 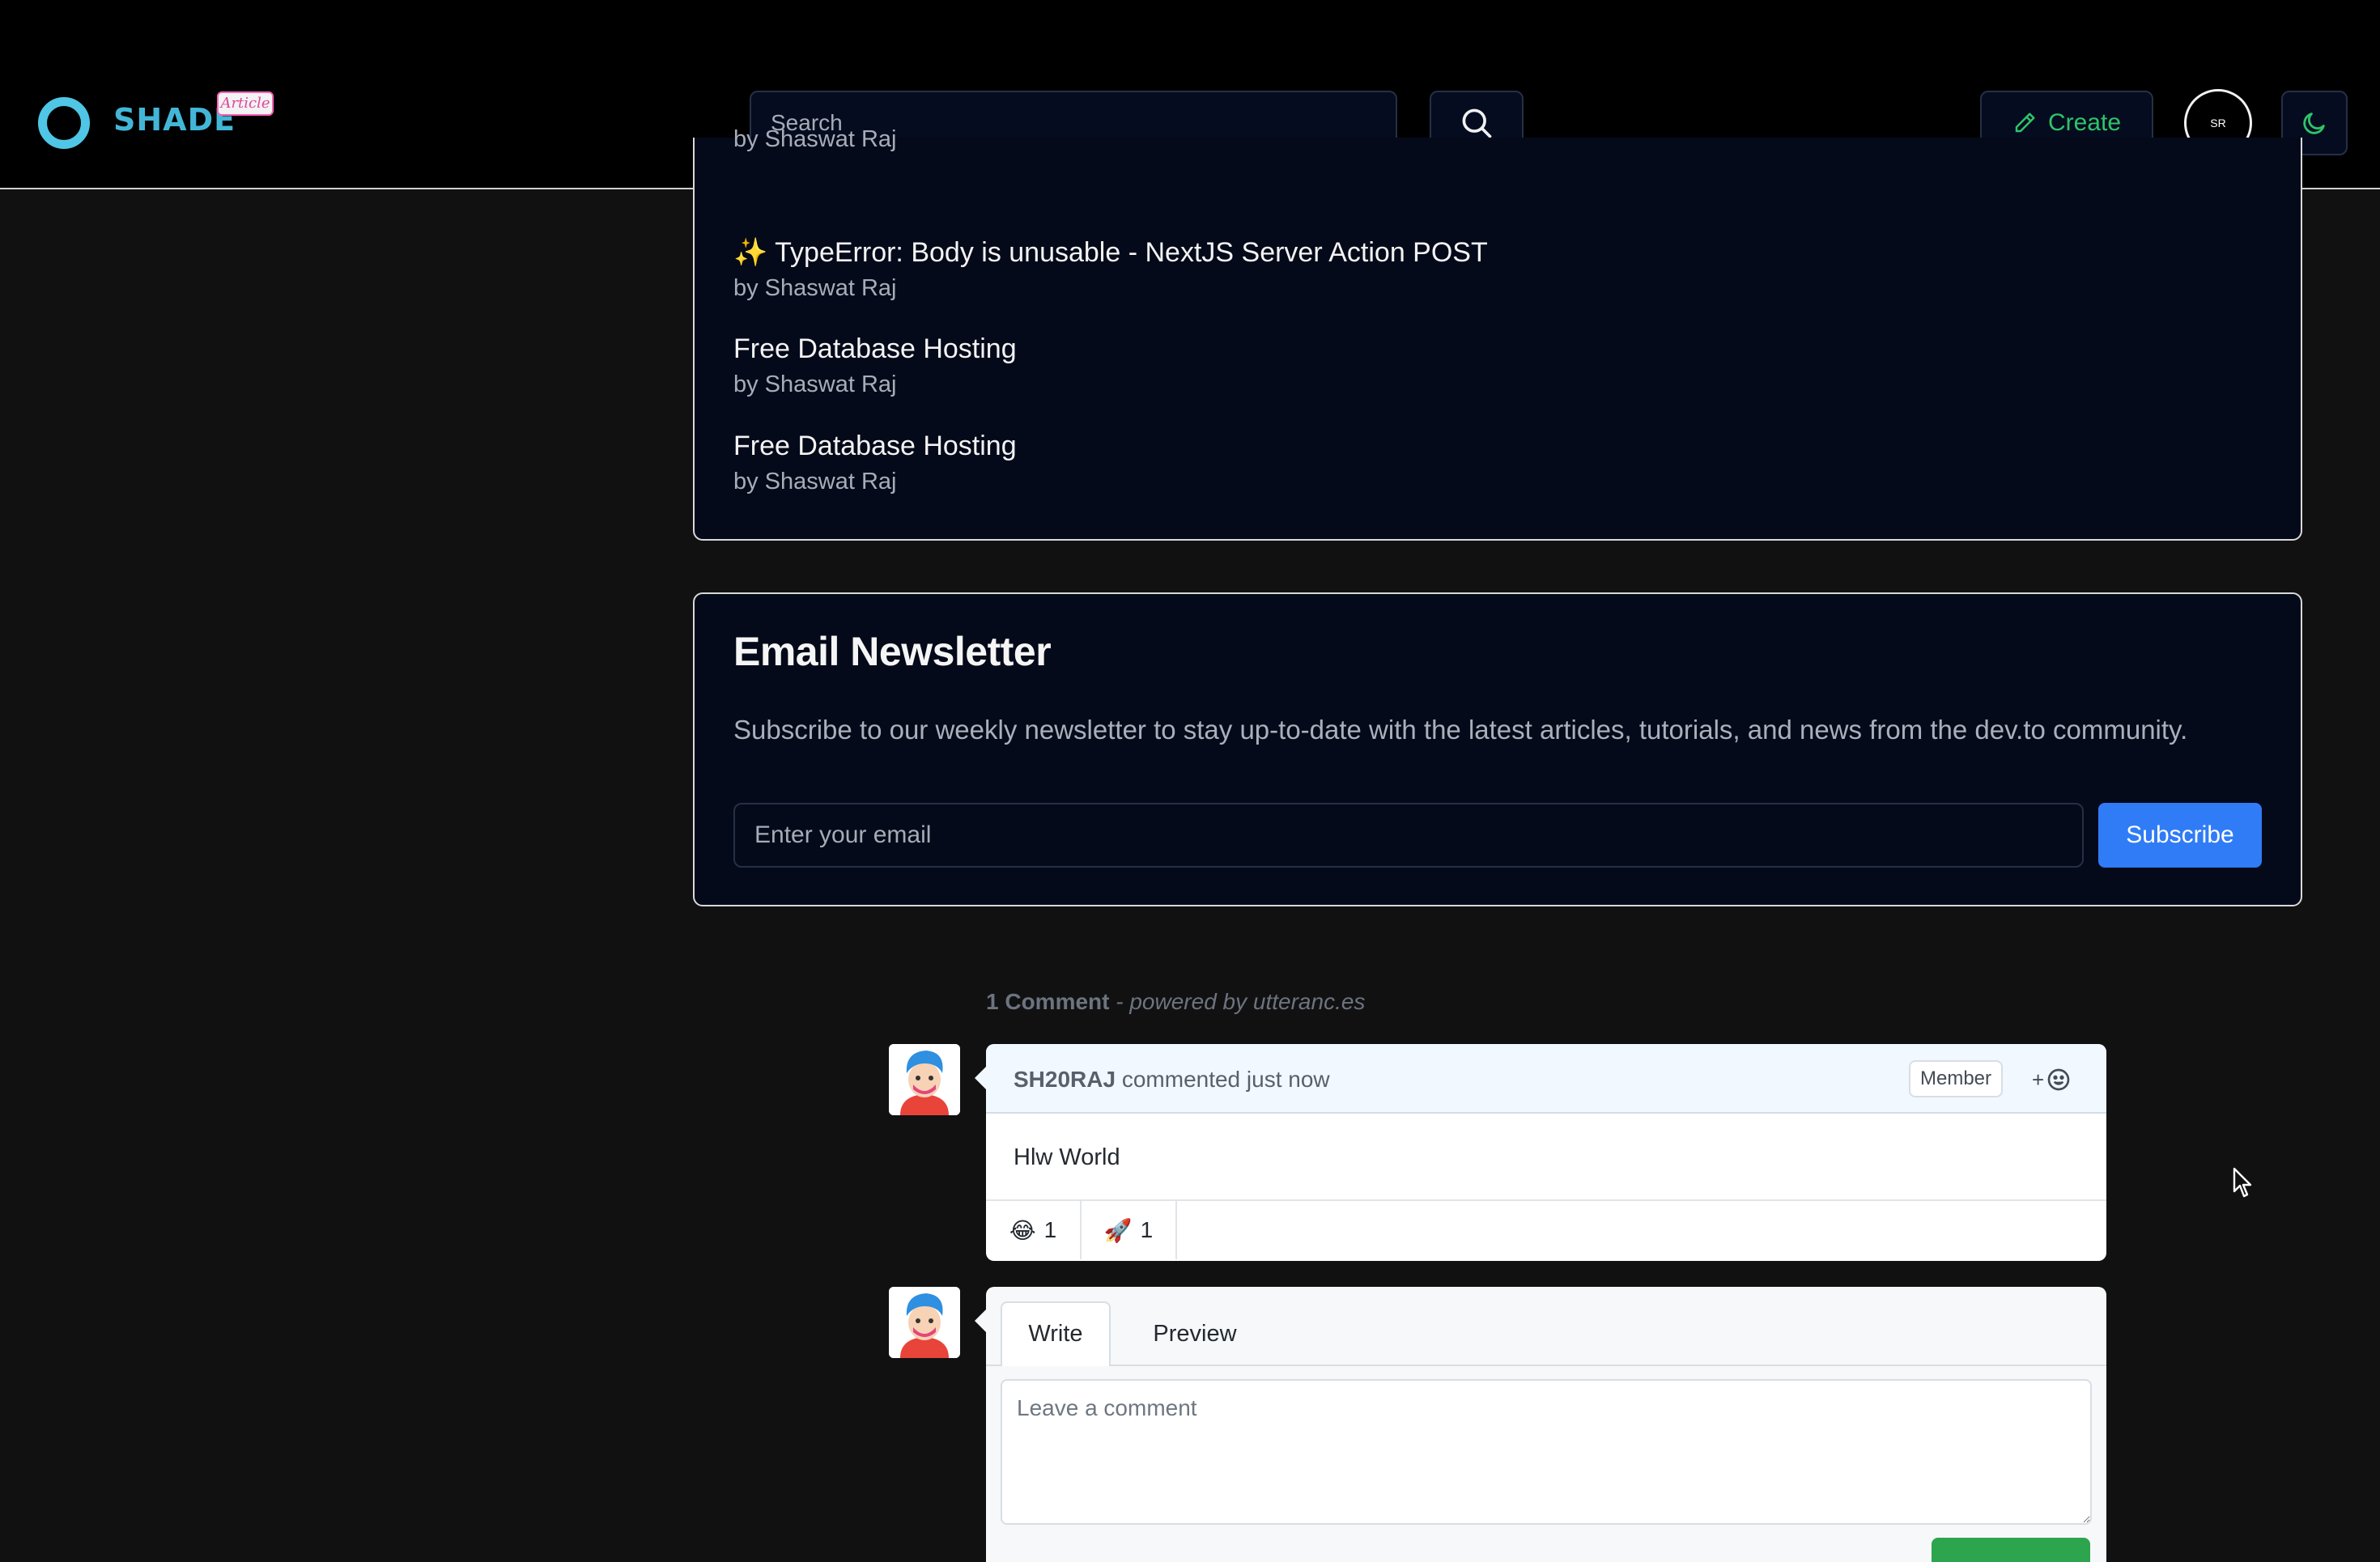 I want to click on create-label: Create, so click(x=2084, y=122).